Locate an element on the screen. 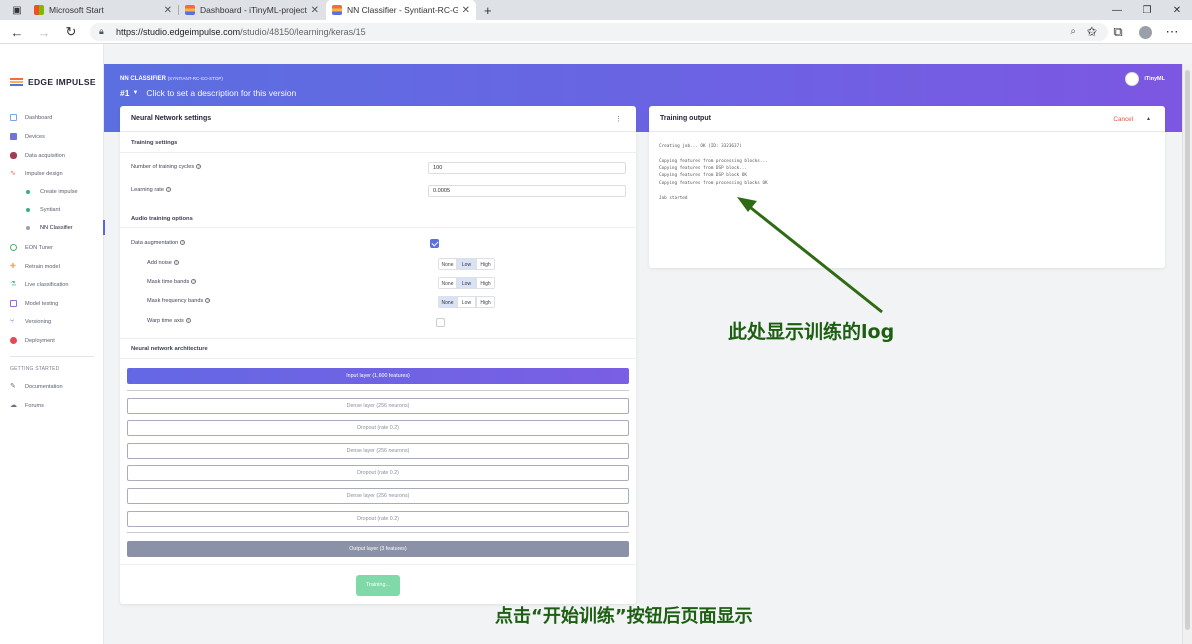  mask-frequency-bands-segmented-control: None Low High is located at coordinates (466, 302).